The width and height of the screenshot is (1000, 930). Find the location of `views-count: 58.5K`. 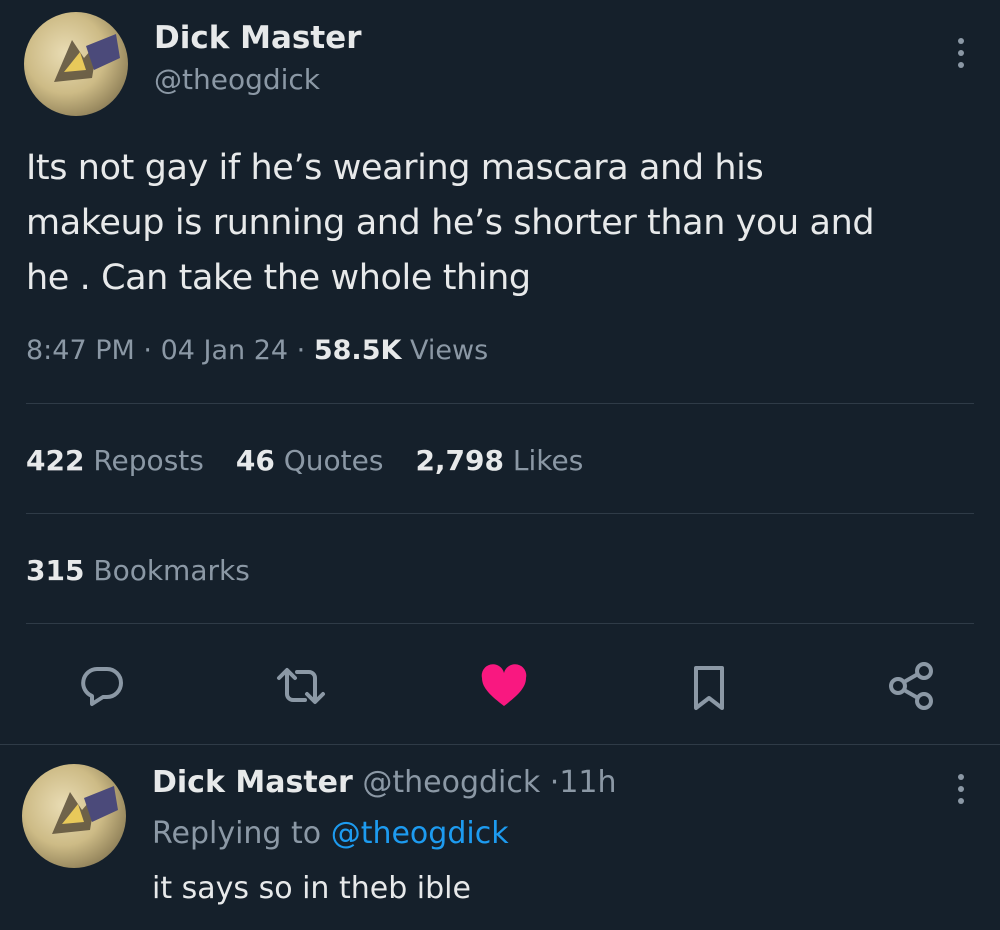

views-count: 58.5K is located at coordinates (357, 350).